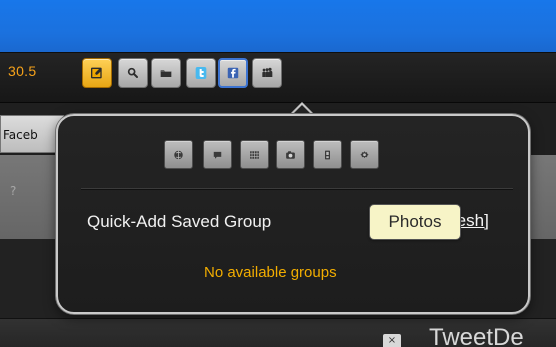 The height and width of the screenshot is (347, 556). I want to click on globe-tab-button, so click(178, 154).